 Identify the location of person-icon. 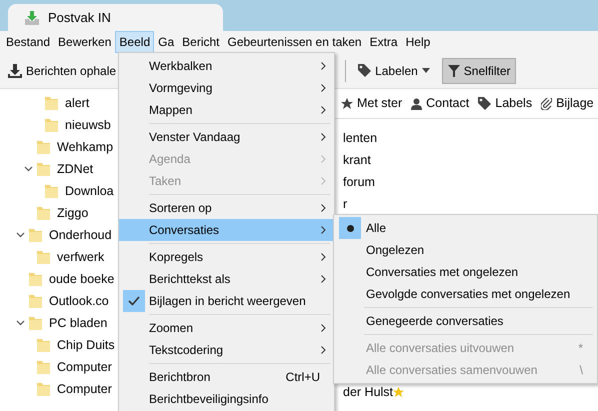
(416, 104).